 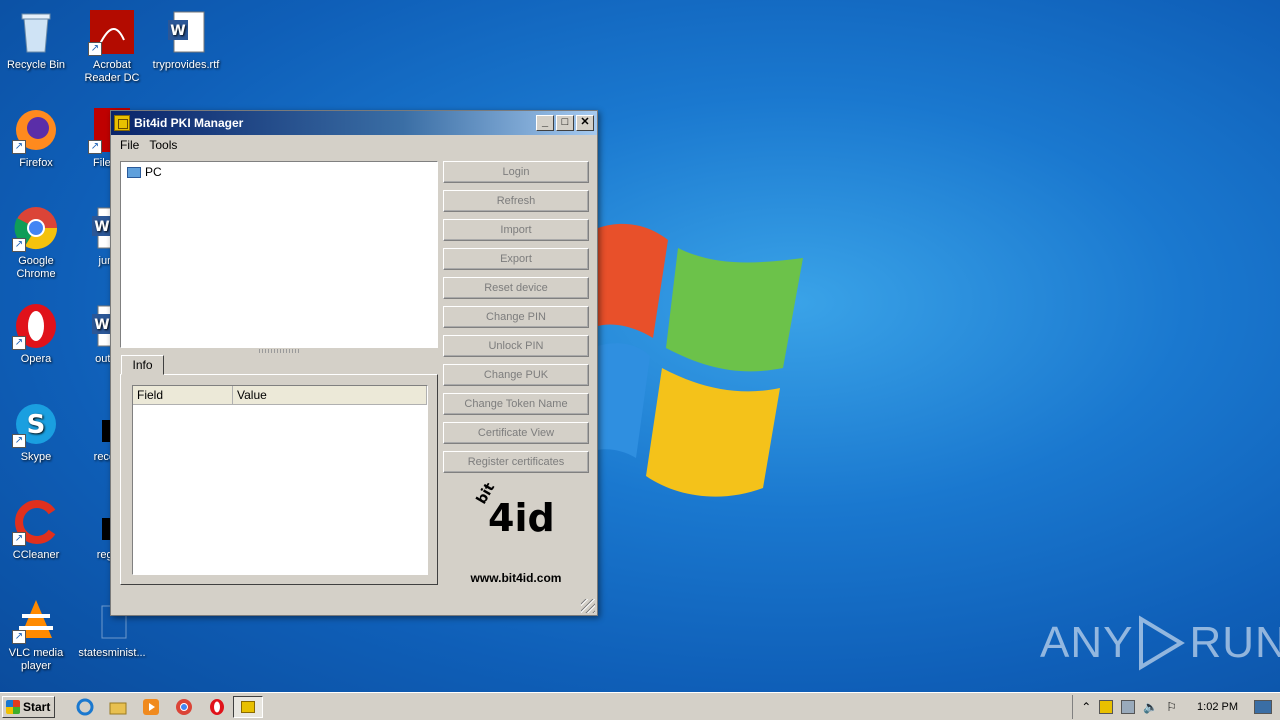 What do you see at coordinates (36, 359) in the screenshot?
I see `icon-label: Opera` at bounding box center [36, 359].